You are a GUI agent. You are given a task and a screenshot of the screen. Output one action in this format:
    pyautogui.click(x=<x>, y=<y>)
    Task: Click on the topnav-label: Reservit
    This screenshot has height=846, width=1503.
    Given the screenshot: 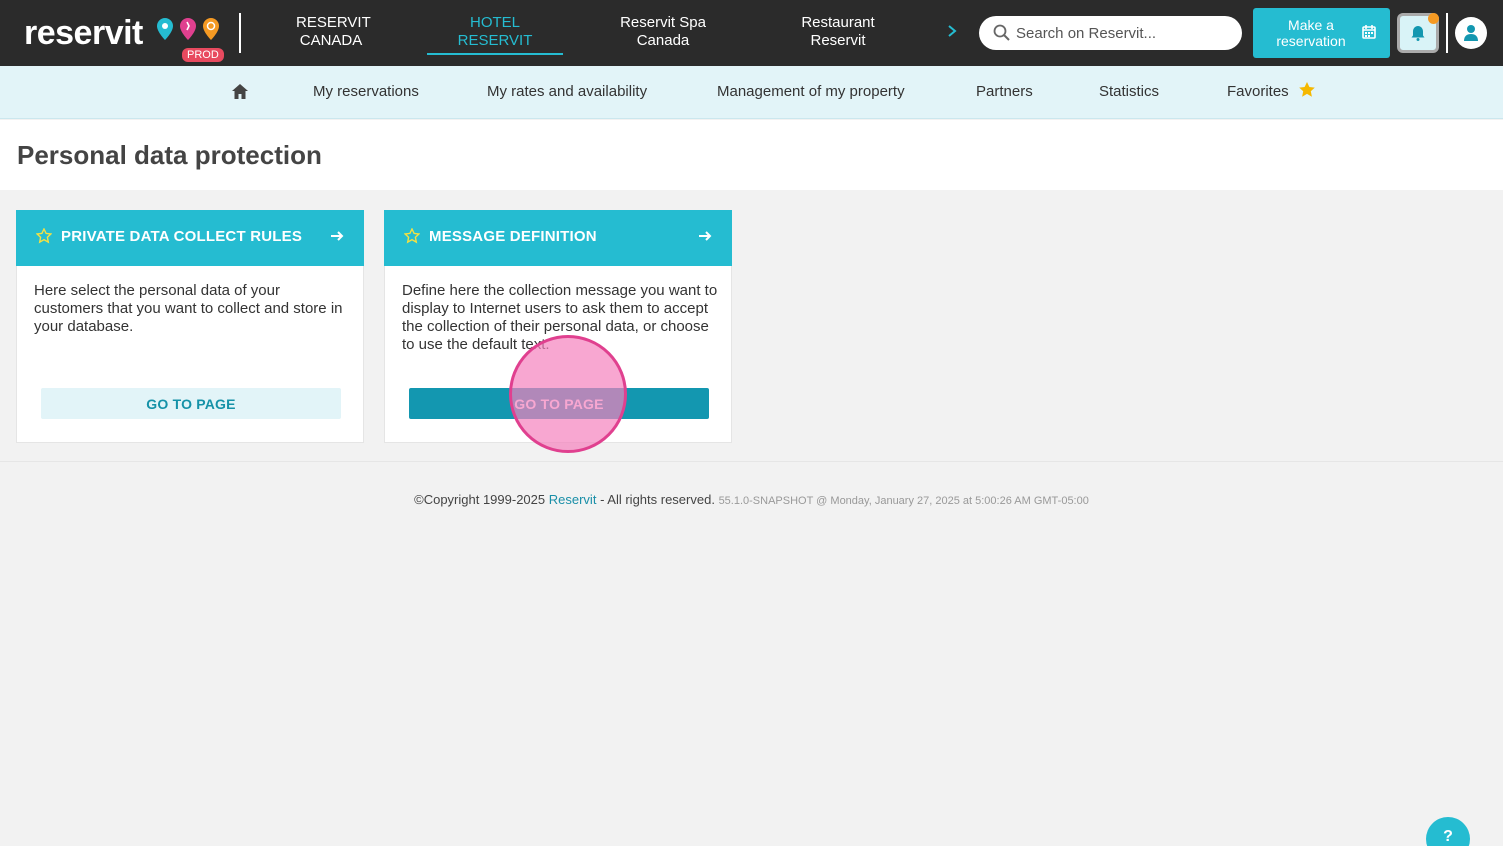 What is the action you would take?
    pyautogui.click(x=838, y=40)
    